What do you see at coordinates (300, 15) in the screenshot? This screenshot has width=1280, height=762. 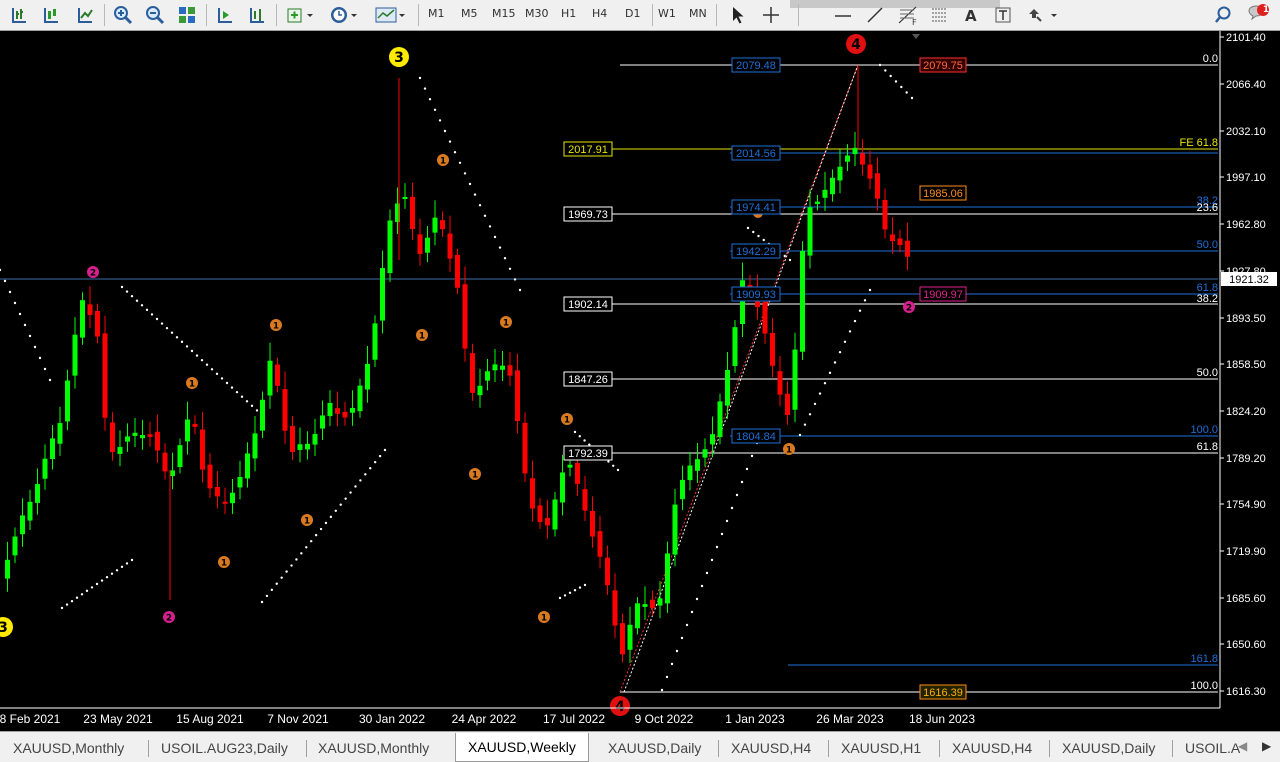 I see `indicators-icon` at bounding box center [300, 15].